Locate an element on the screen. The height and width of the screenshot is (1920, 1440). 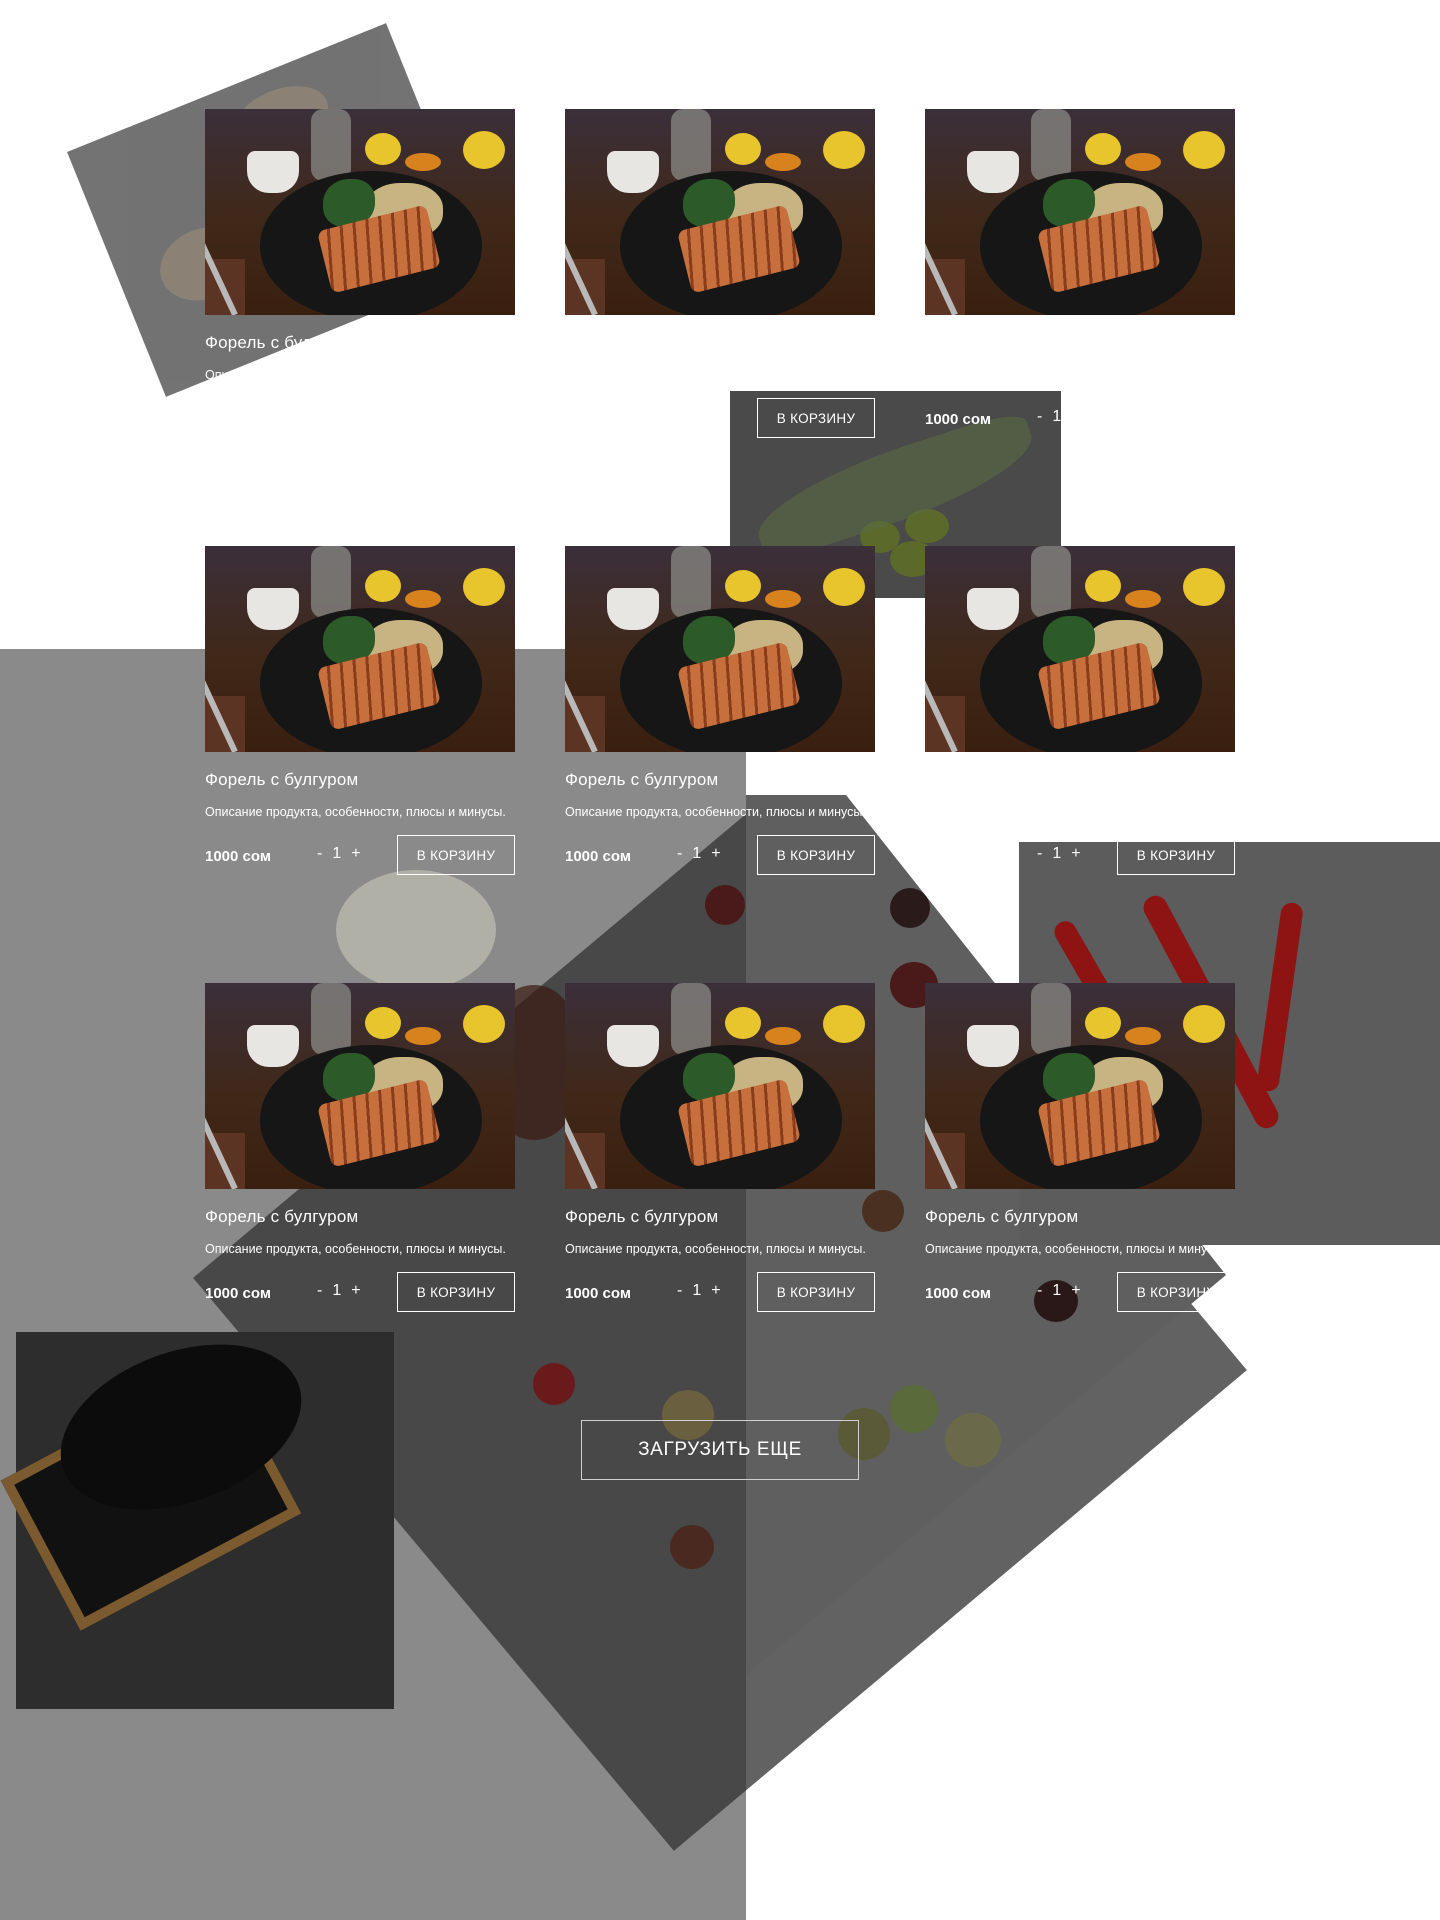
chili-pepper-icon is located at coordinates (1280, 997).